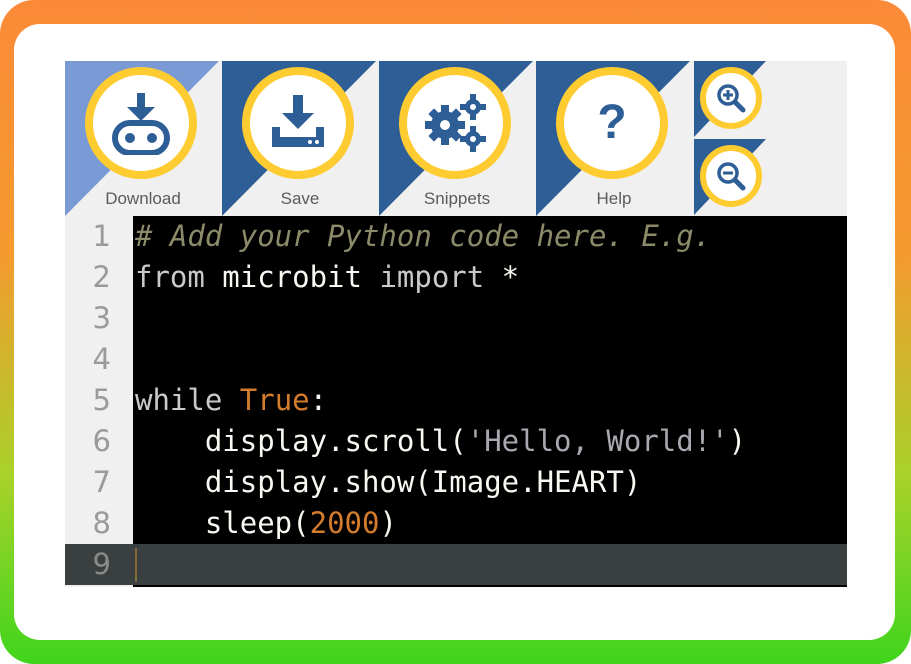 The height and width of the screenshot is (664, 911). What do you see at coordinates (274, 400) in the screenshot?
I see `code-token-const: True` at bounding box center [274, 400].